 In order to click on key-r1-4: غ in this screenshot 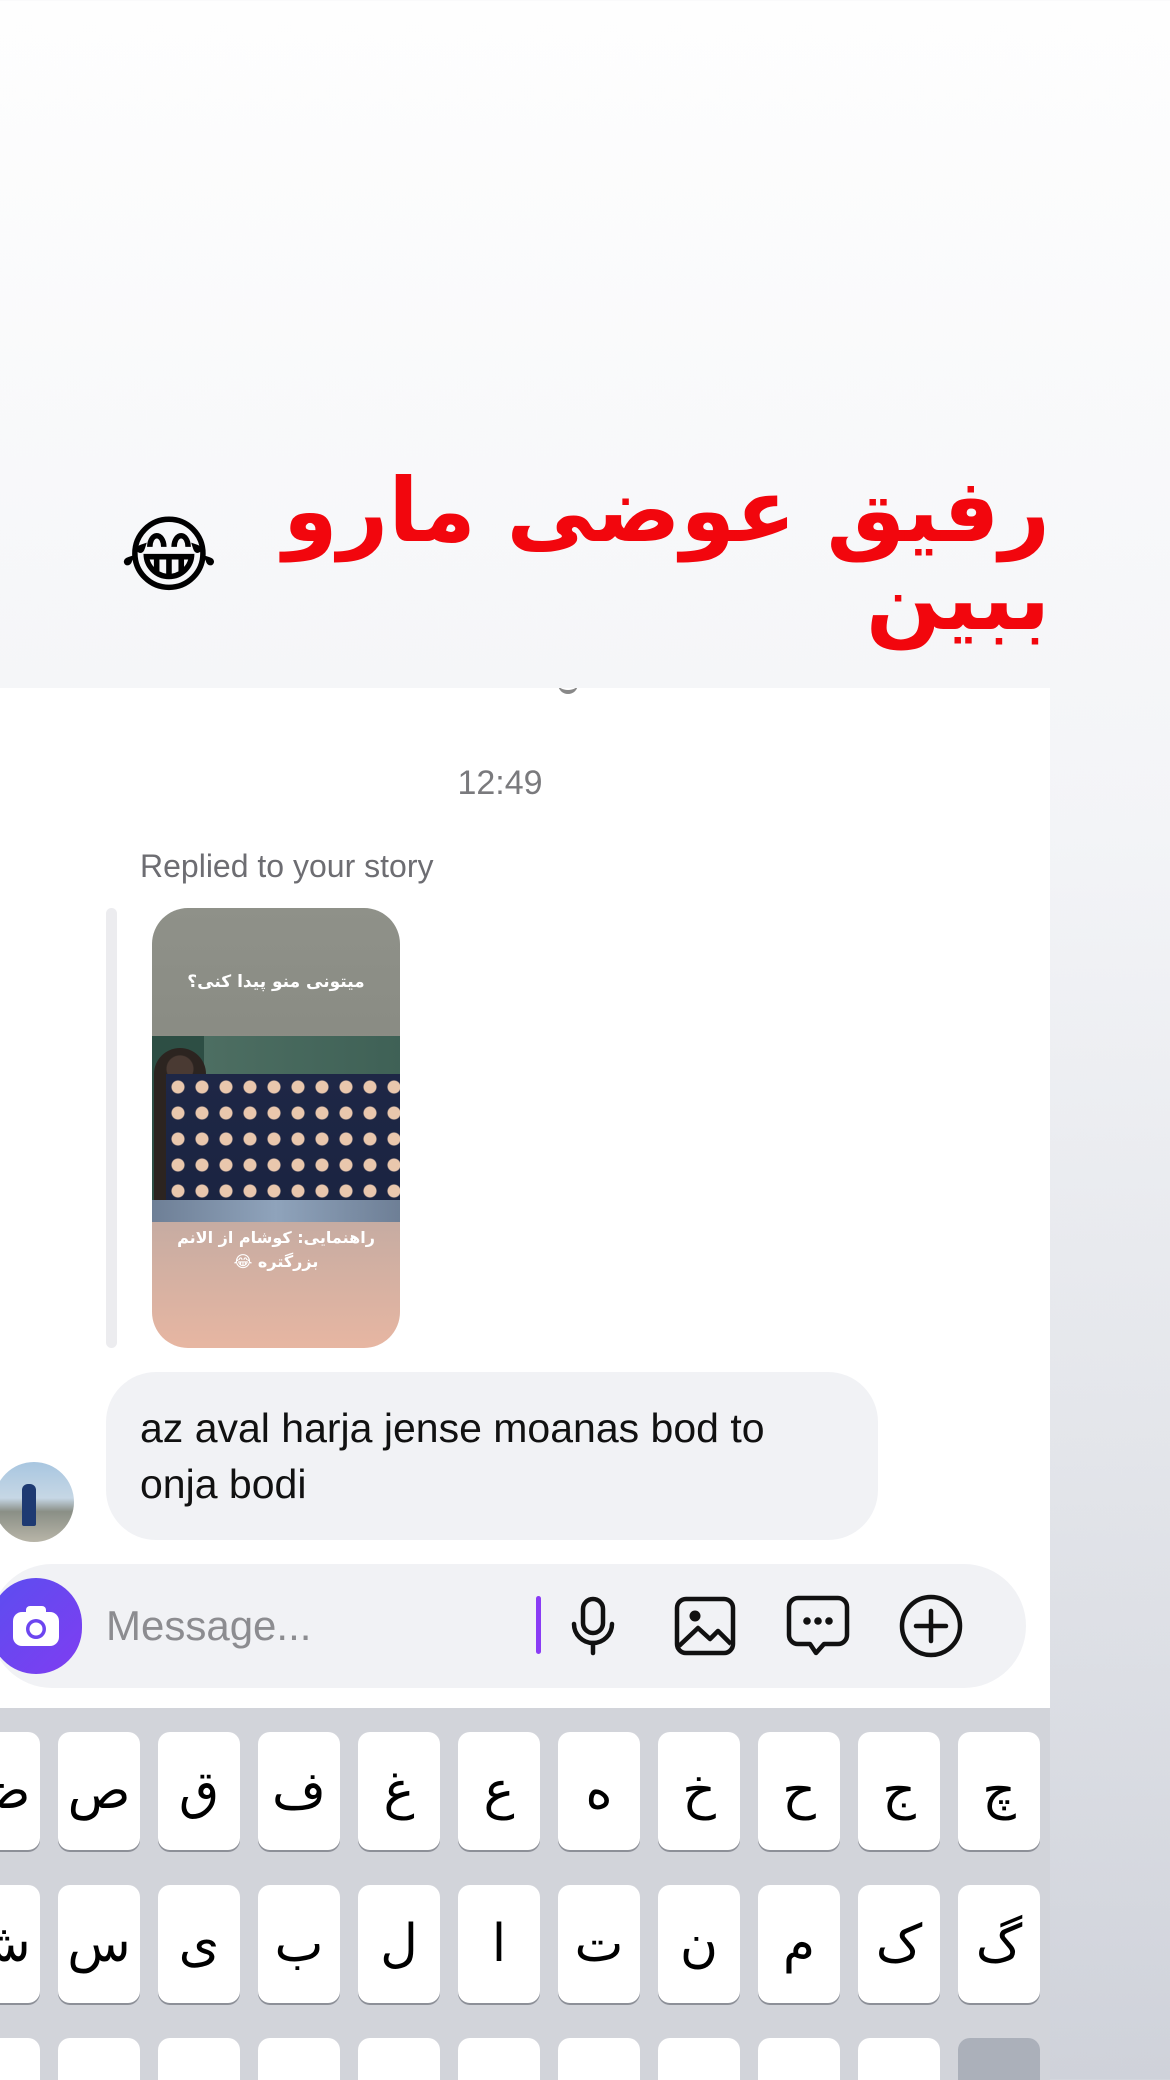, I will do `click(399, 1791)`.